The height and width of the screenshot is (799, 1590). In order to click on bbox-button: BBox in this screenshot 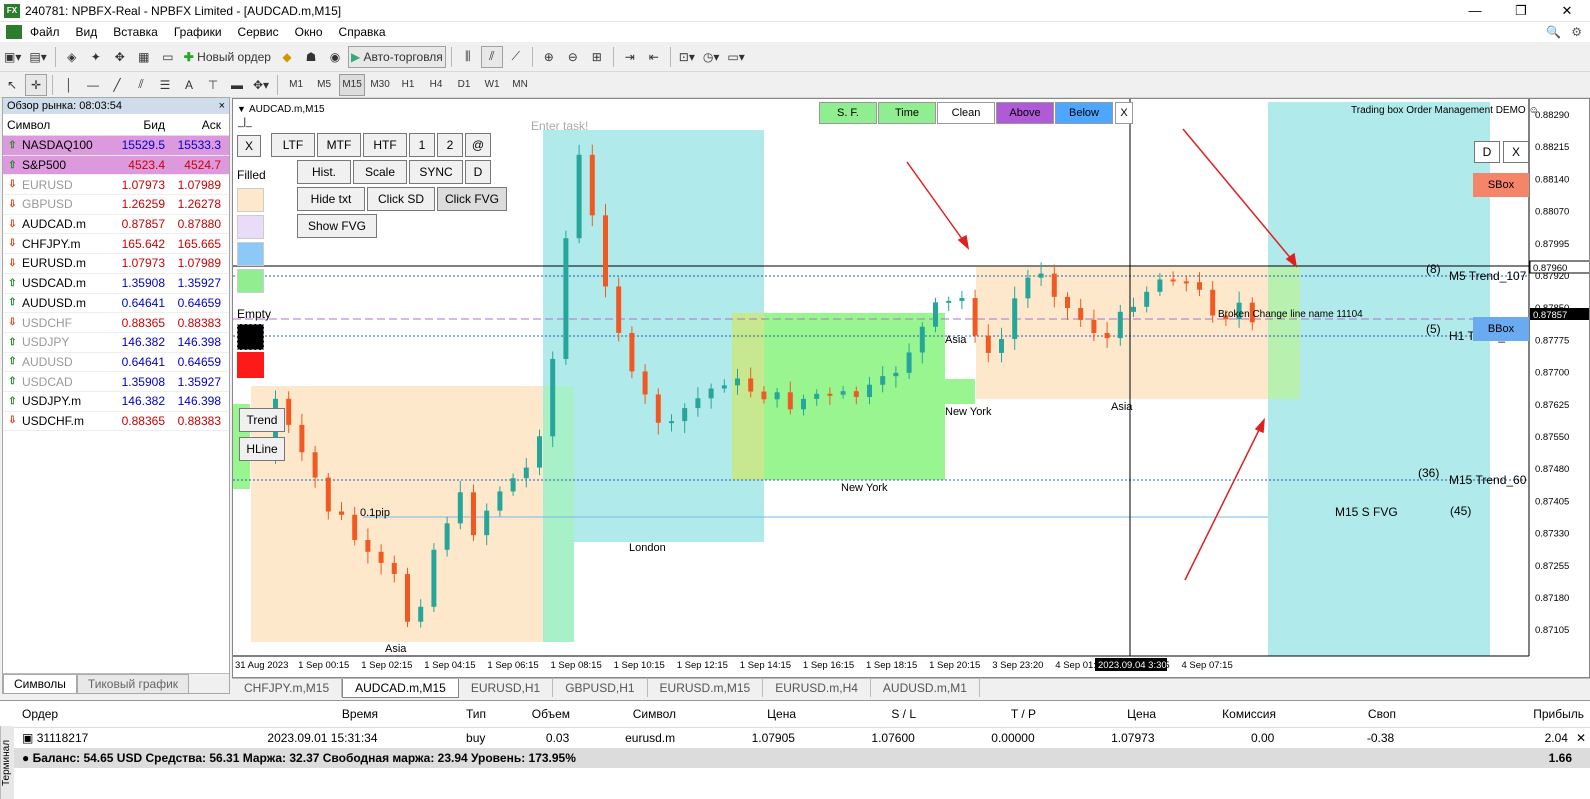, I will do `click(1501, 329)`.